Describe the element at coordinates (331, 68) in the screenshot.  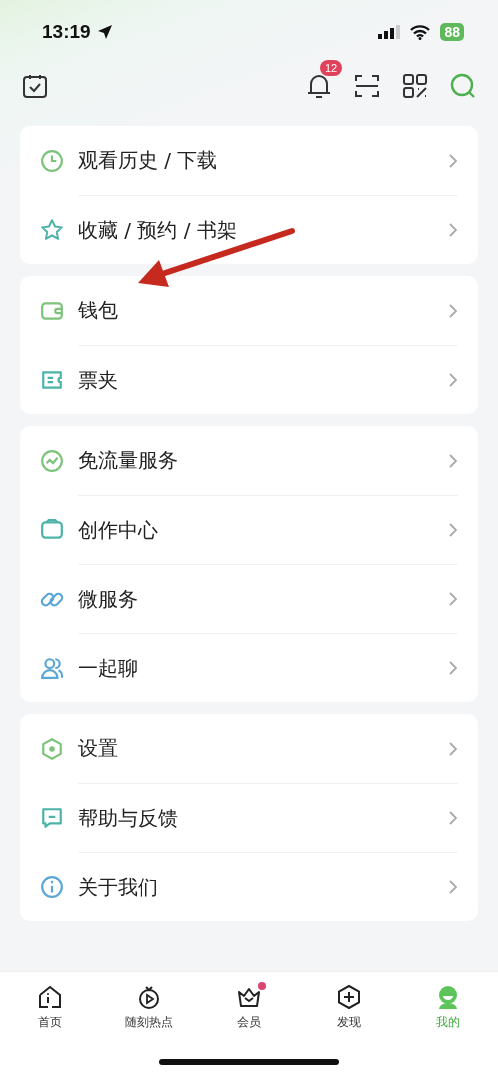
I see `notification-count: 12` at that location.